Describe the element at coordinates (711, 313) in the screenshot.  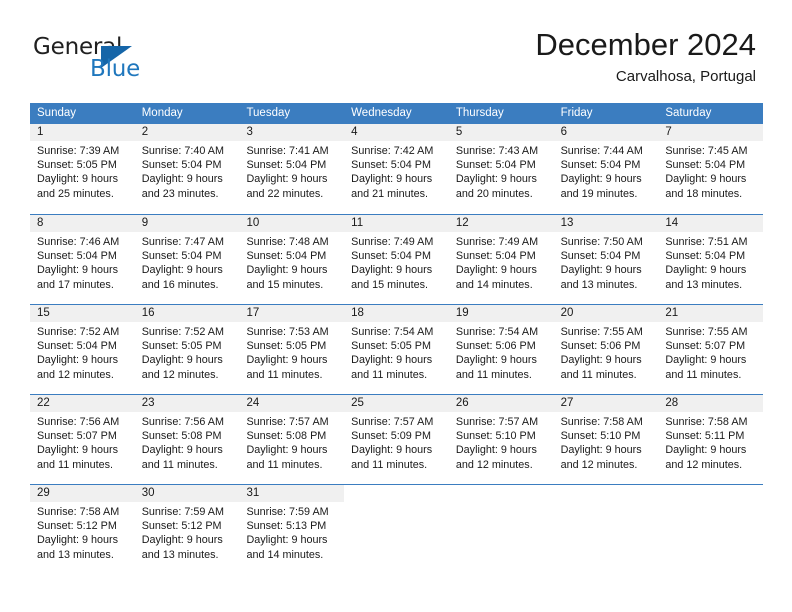
I see `day-number: 21` at that location.